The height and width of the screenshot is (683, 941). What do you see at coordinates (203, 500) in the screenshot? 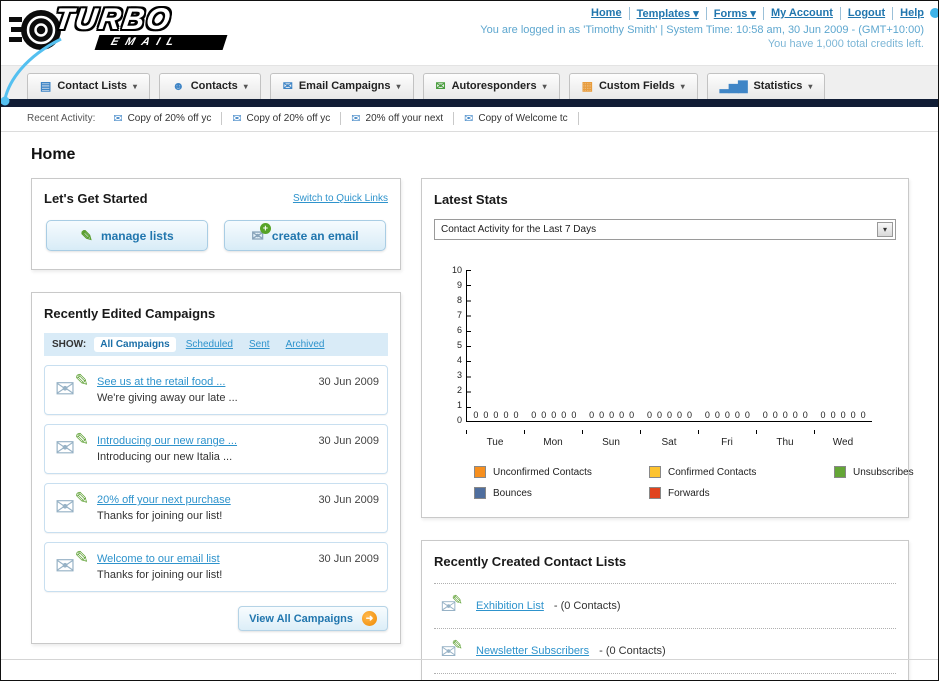
I see `campaign-title-link: 20% off your next purchase` at bounding box center [203, 500].